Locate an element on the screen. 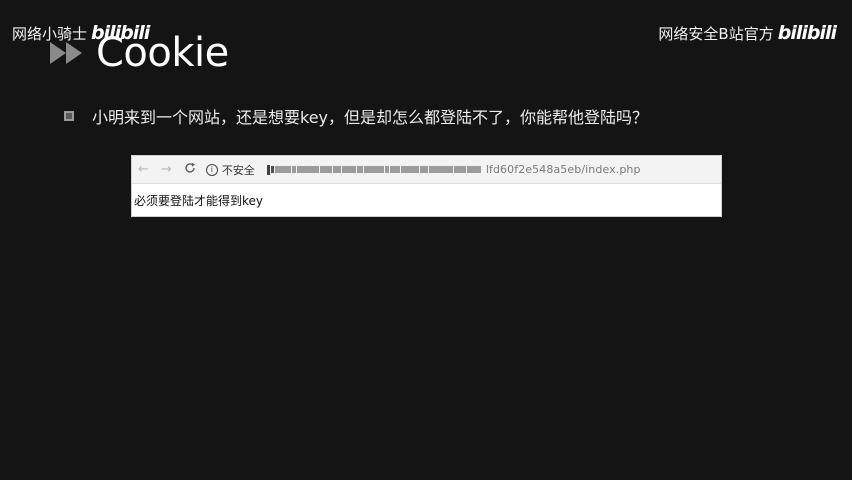  security-label: 不安全 is located at coordinates (238, 170).